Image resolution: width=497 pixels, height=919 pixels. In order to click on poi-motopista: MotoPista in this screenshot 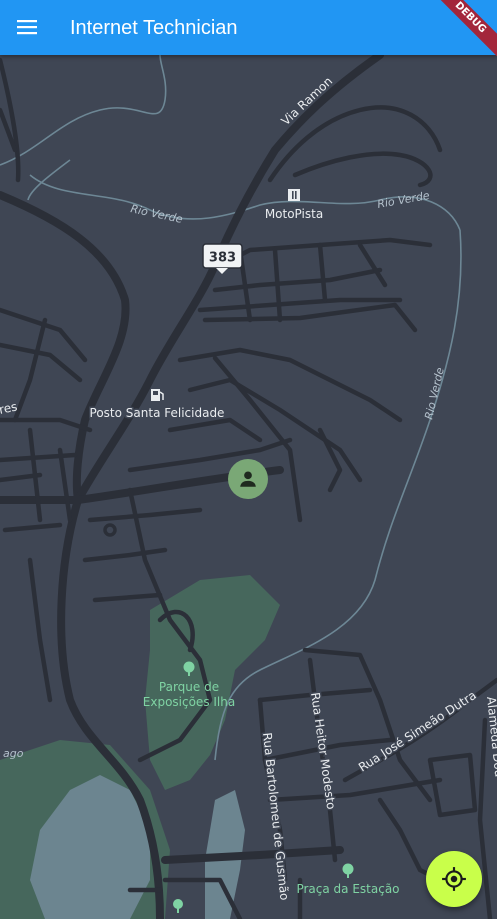, I will do `click(294, 206)`.